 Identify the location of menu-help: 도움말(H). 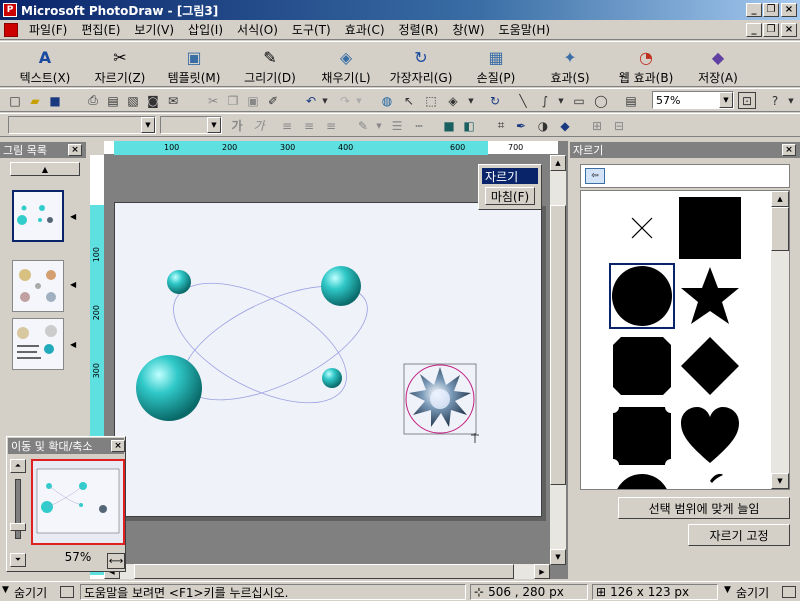
(525, 29).